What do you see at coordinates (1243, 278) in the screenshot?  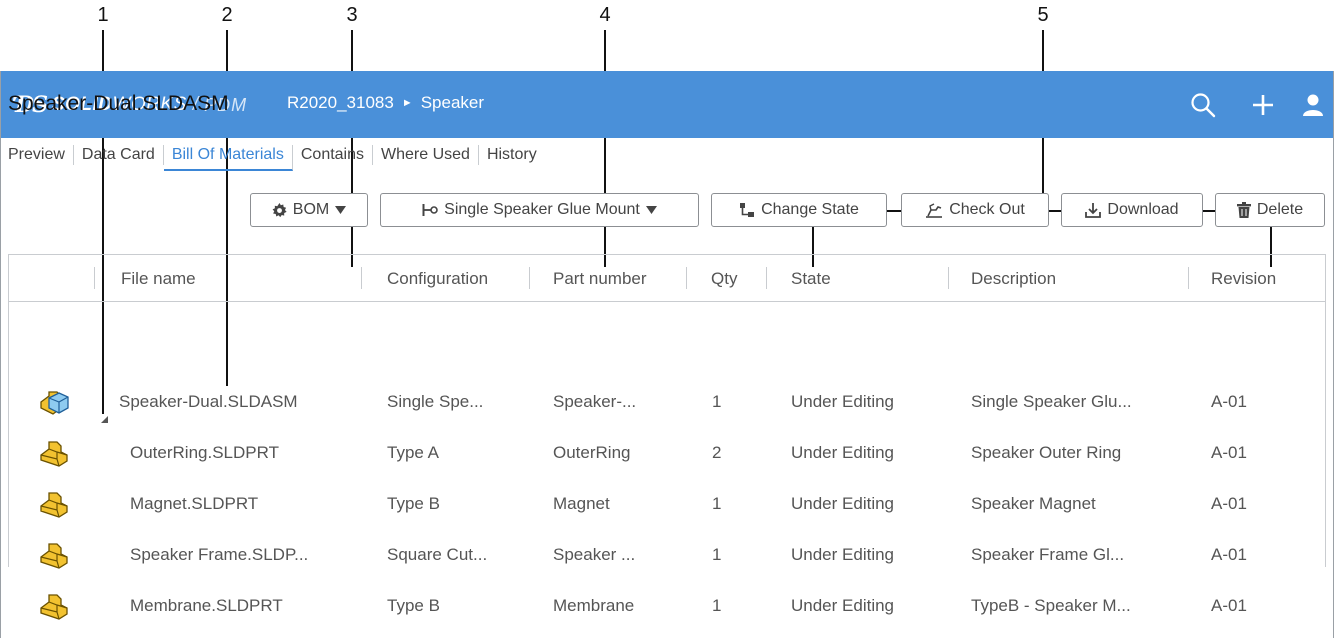 I see `column-header-revision: Revision` at bounding box center [1243, 278].